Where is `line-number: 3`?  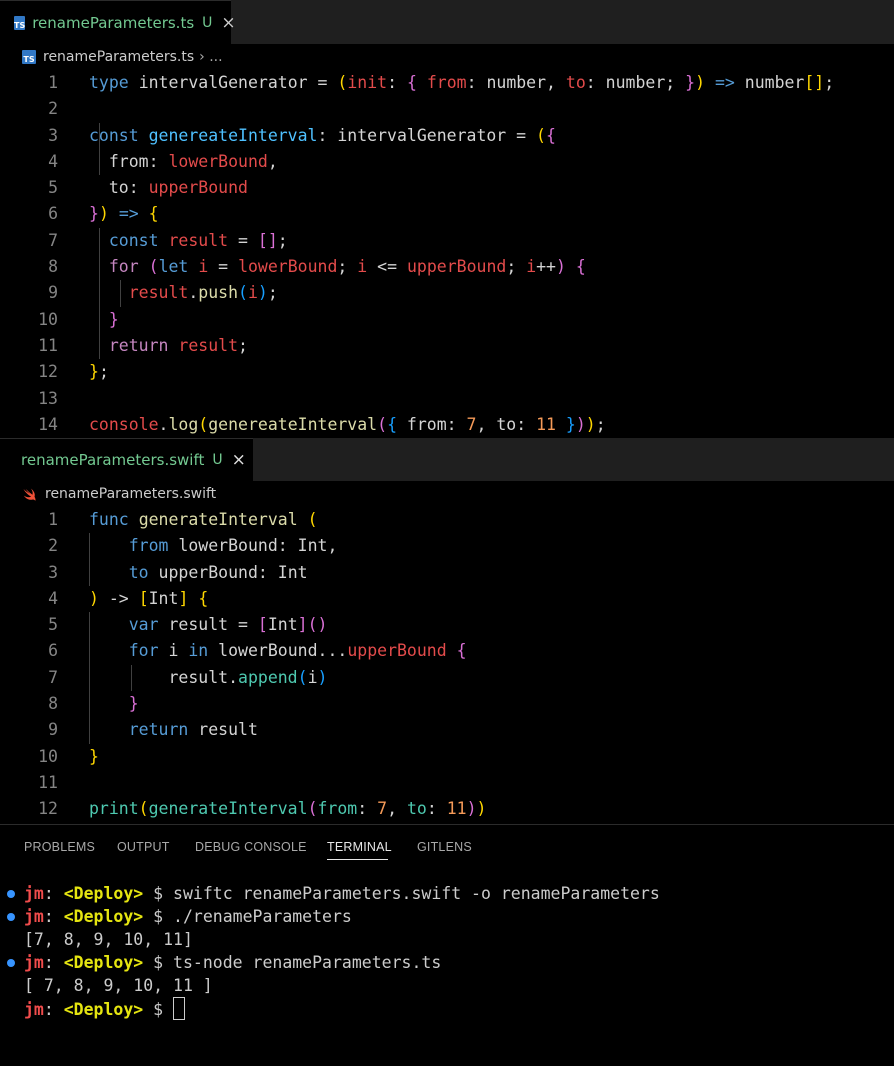 line-number: 3 is located at coordinates (53, 135).